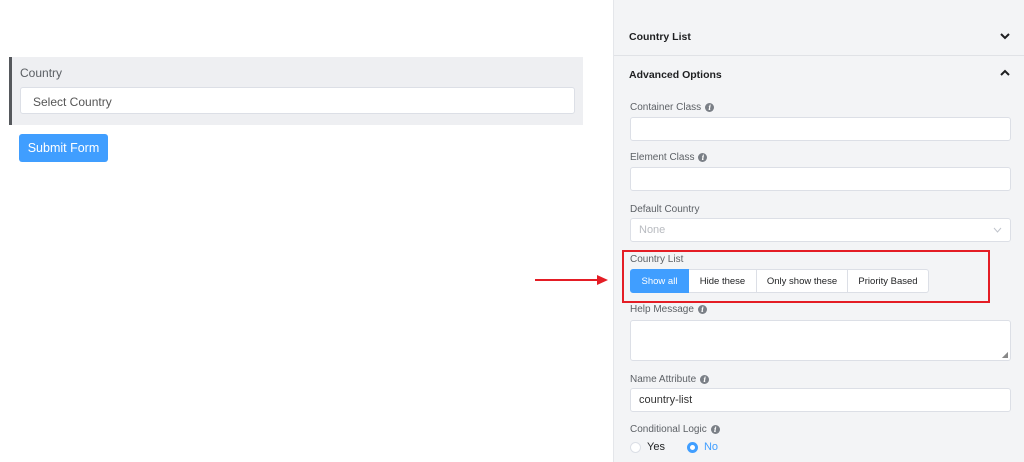 The image size is (1024, 462). Describe the element at coordinates (692, 447) in the screenshot. I see `radio-checked-icon` at that location.